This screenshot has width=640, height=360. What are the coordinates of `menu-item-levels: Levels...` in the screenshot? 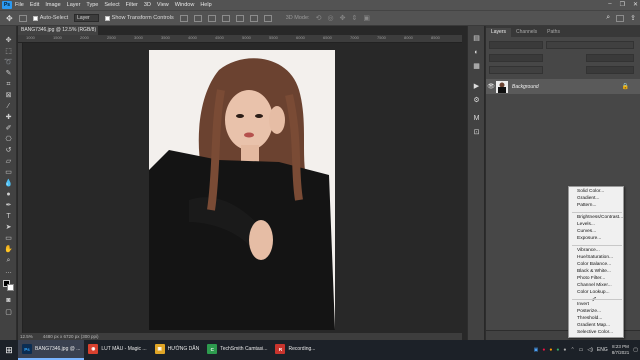 It's located at (586, 224).